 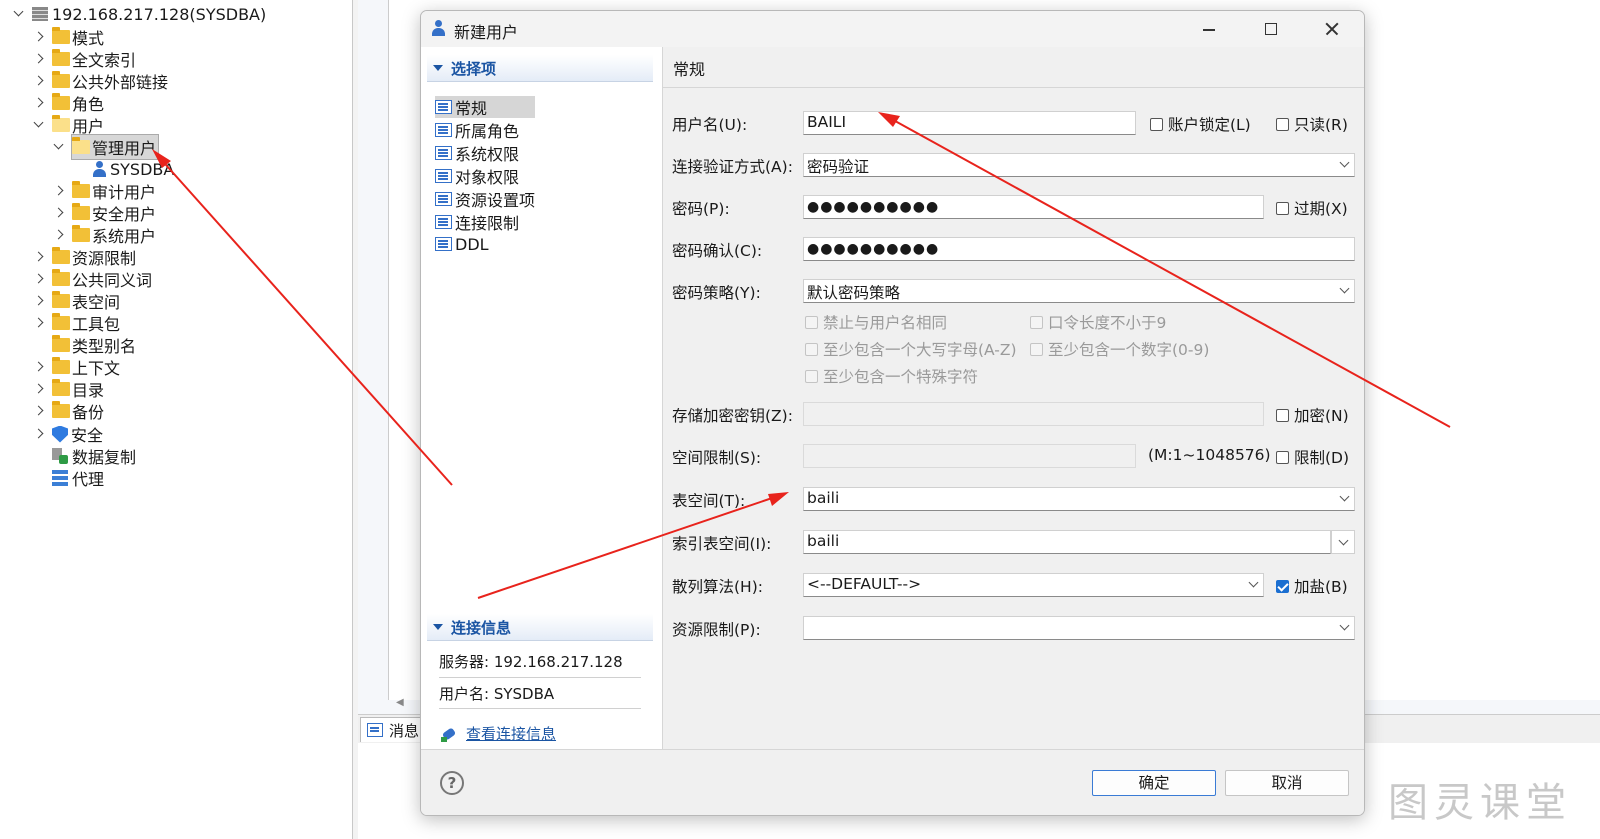 I want to click on tree-item-security: 安全, so click(x=67, y=434).